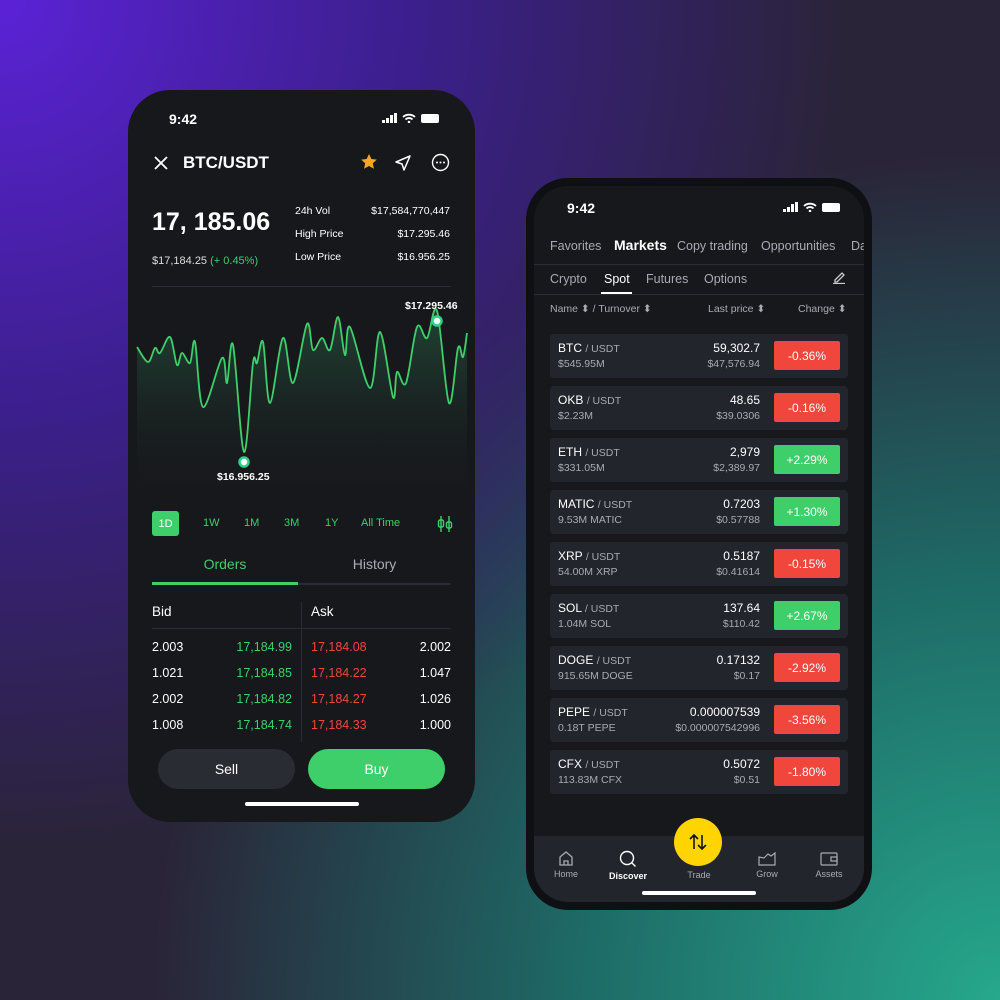 Image resolution: width=1000 pixels, height=1000 pixels. What do you see at coordinates (699, 460) in the screenshot?
I see `market-row: ETH / USDT $331.05M 2,979 $2,389.97 +2.29%` at bounding box center [699, 460].